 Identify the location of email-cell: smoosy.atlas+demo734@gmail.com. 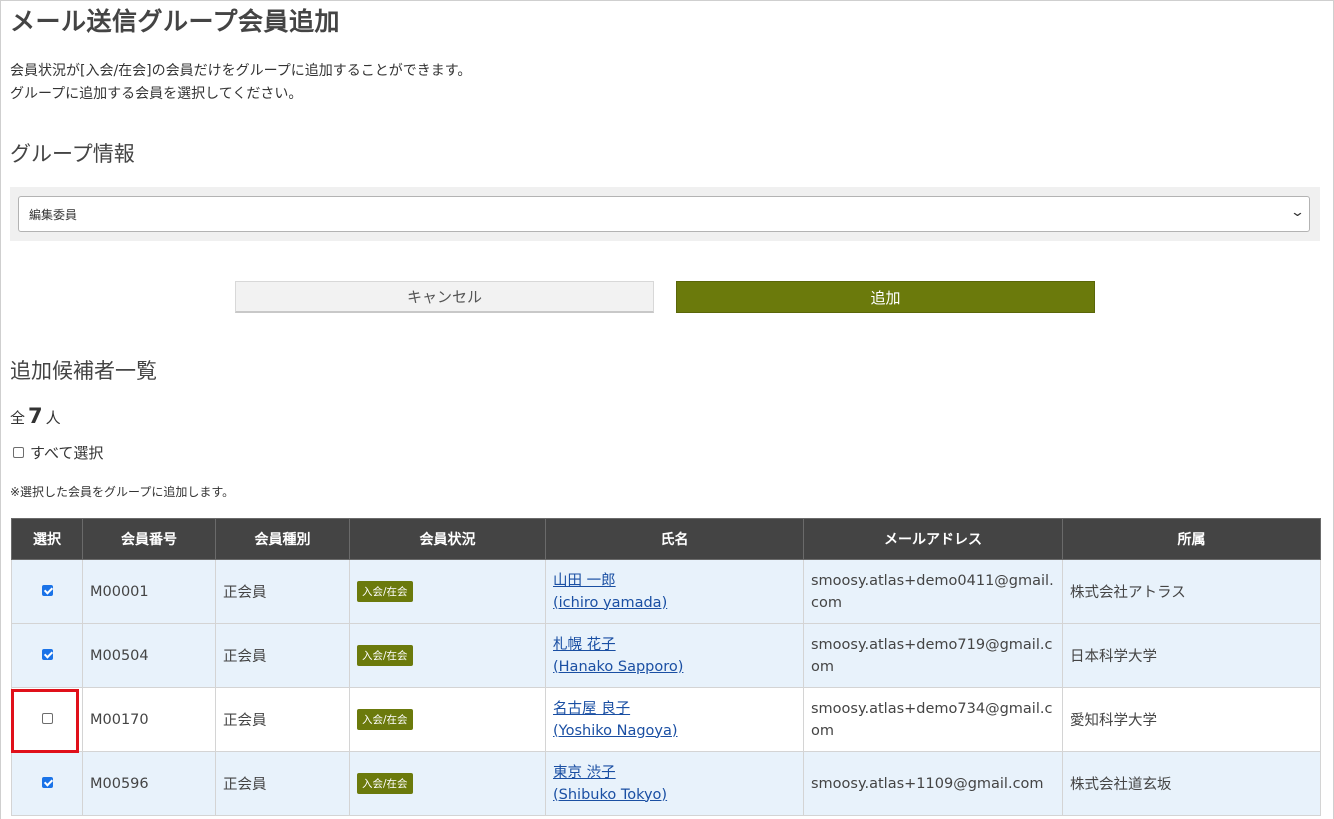
(933, 719).